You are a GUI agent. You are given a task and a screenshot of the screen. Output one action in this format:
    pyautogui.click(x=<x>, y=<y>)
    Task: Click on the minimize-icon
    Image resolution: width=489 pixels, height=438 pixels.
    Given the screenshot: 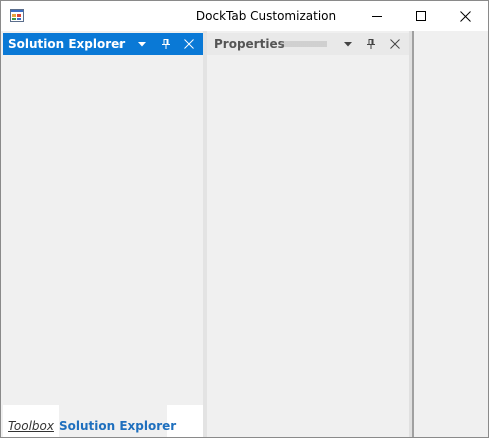 What is the action you would take?
    pyautogui.click(x=377, y=16)
    